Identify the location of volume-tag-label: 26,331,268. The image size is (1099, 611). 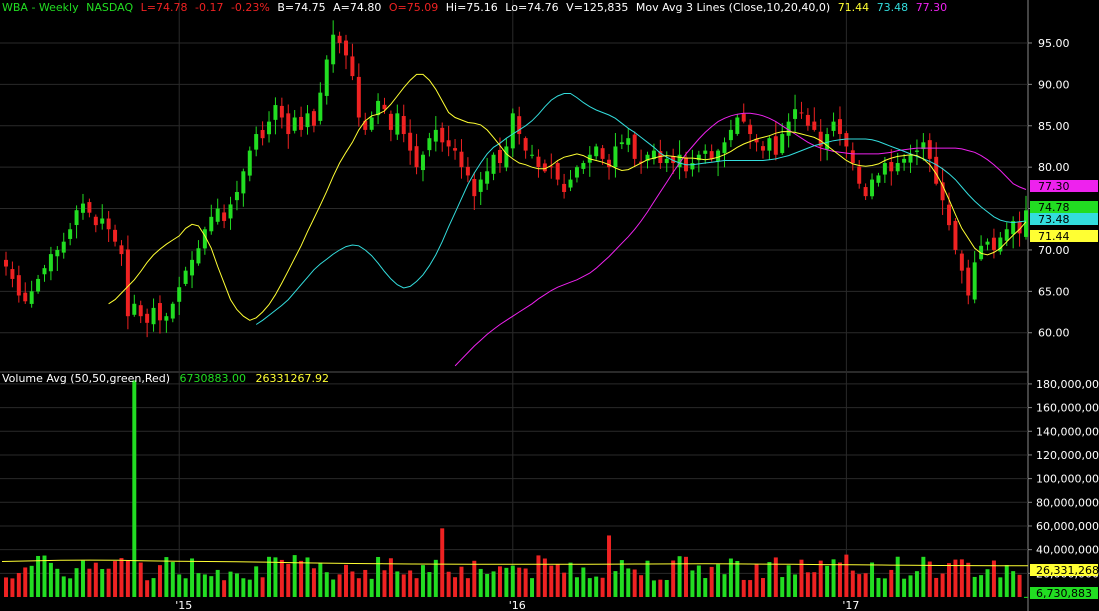
(1067, 570).